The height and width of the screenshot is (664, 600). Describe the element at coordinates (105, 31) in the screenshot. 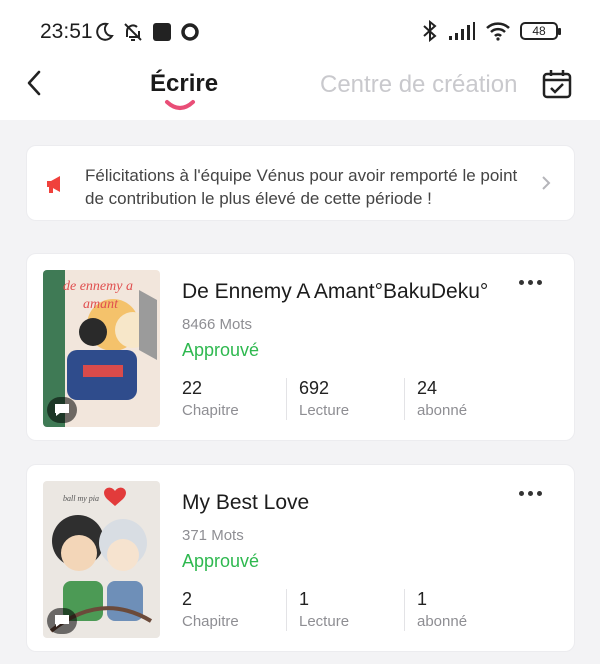

I see `moon-icon` at that location.